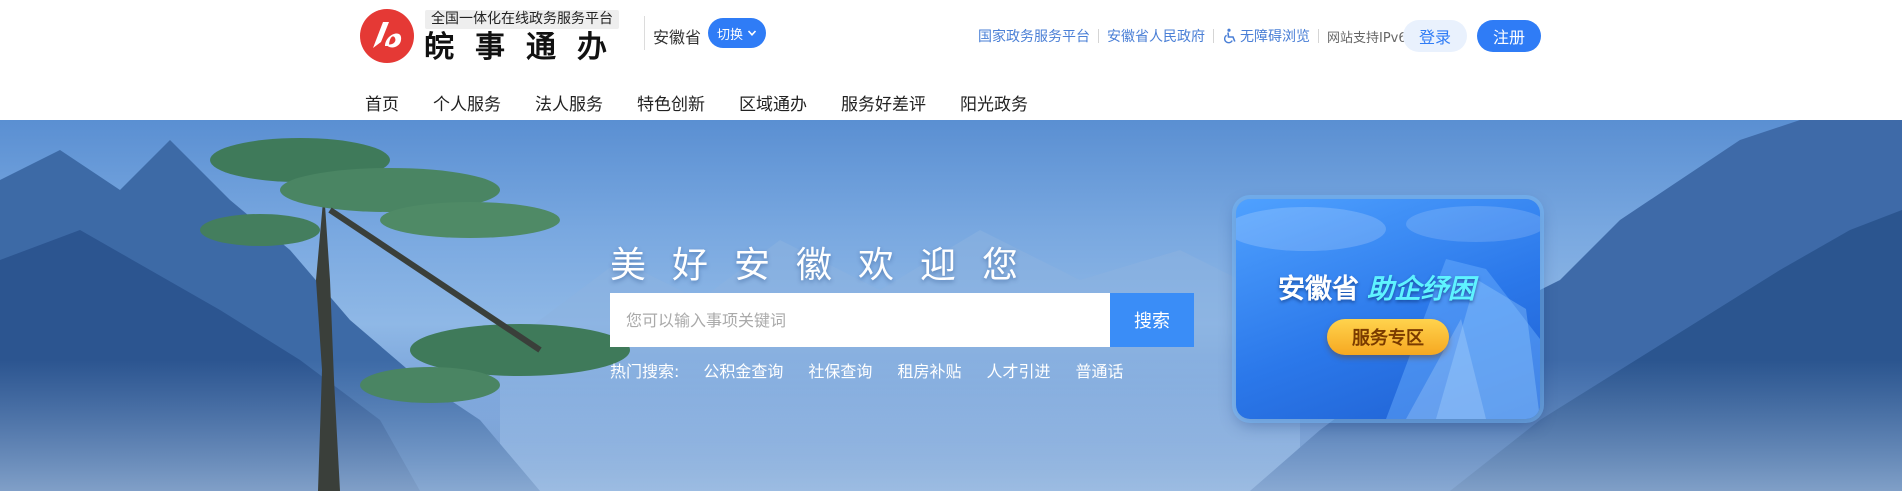  Describe the element at coordinates (1034, 36) in the screenshot. I see `national-platform-link: 国家政务服务平台` at that location.